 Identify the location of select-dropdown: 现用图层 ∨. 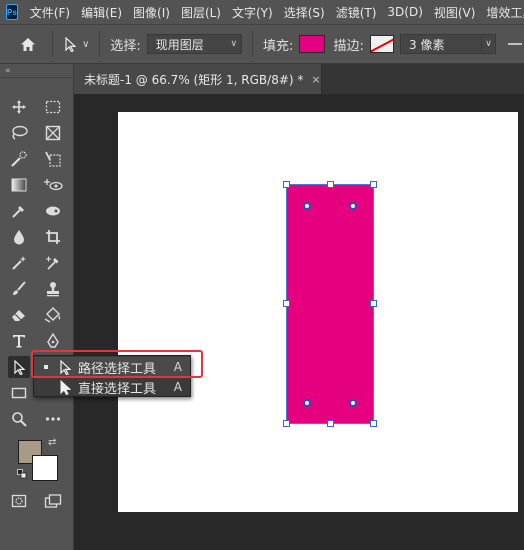
(194, 44).